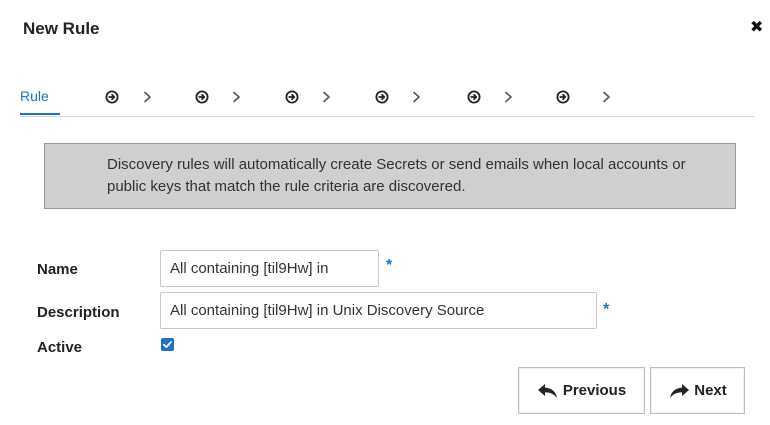 The image size is (770, 425). Describe the element at coordinates (60, 347) in the screenshot. I see `active-label: Active` at that location.